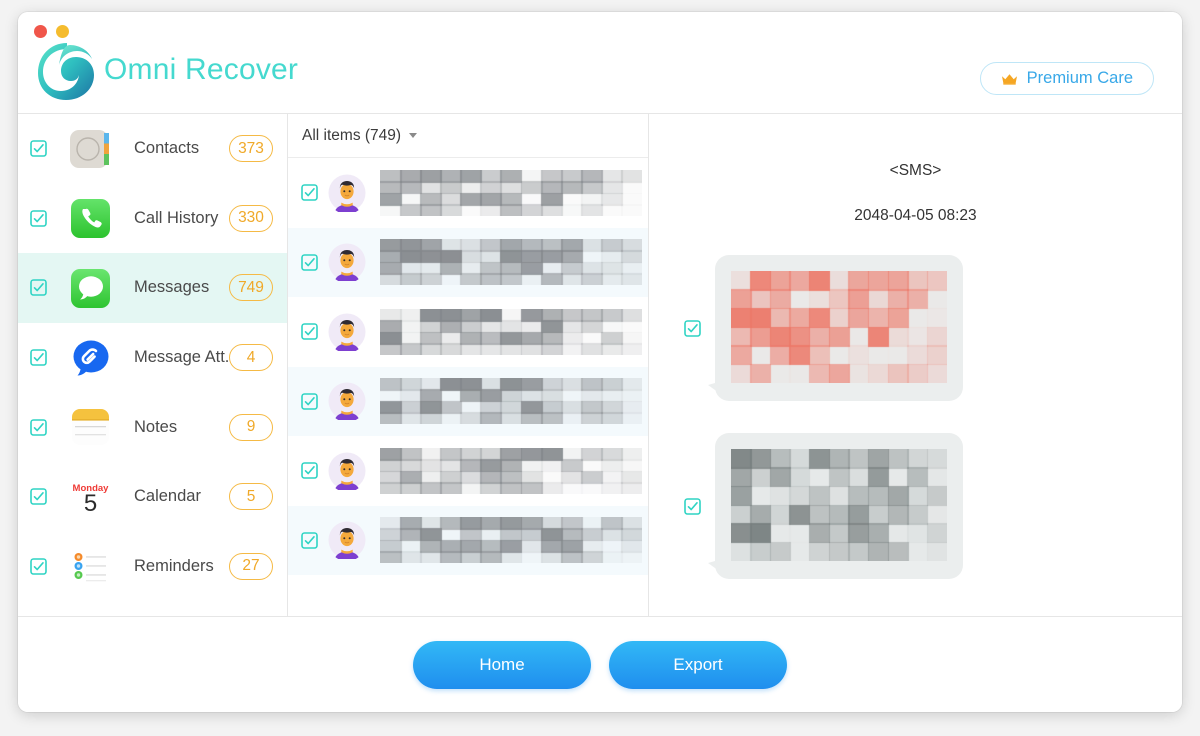  I want to click on sms-timestamp: 2048-04-05 08:23, so click(915, 215).